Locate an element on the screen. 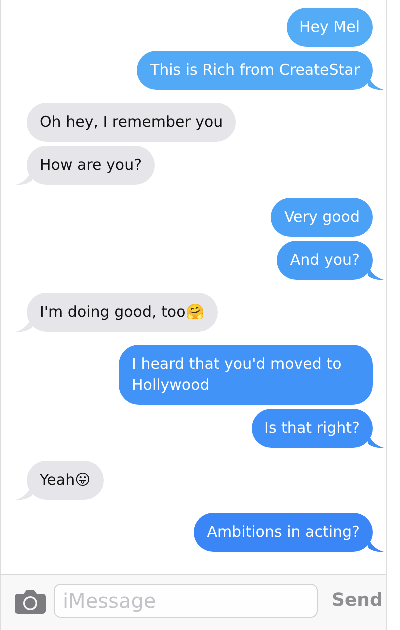 Image resolution: width=400 pixels, height=630 pixels. message-bubble: I heard that you'd moved to Hollywood is located at coordinates (246, 375).